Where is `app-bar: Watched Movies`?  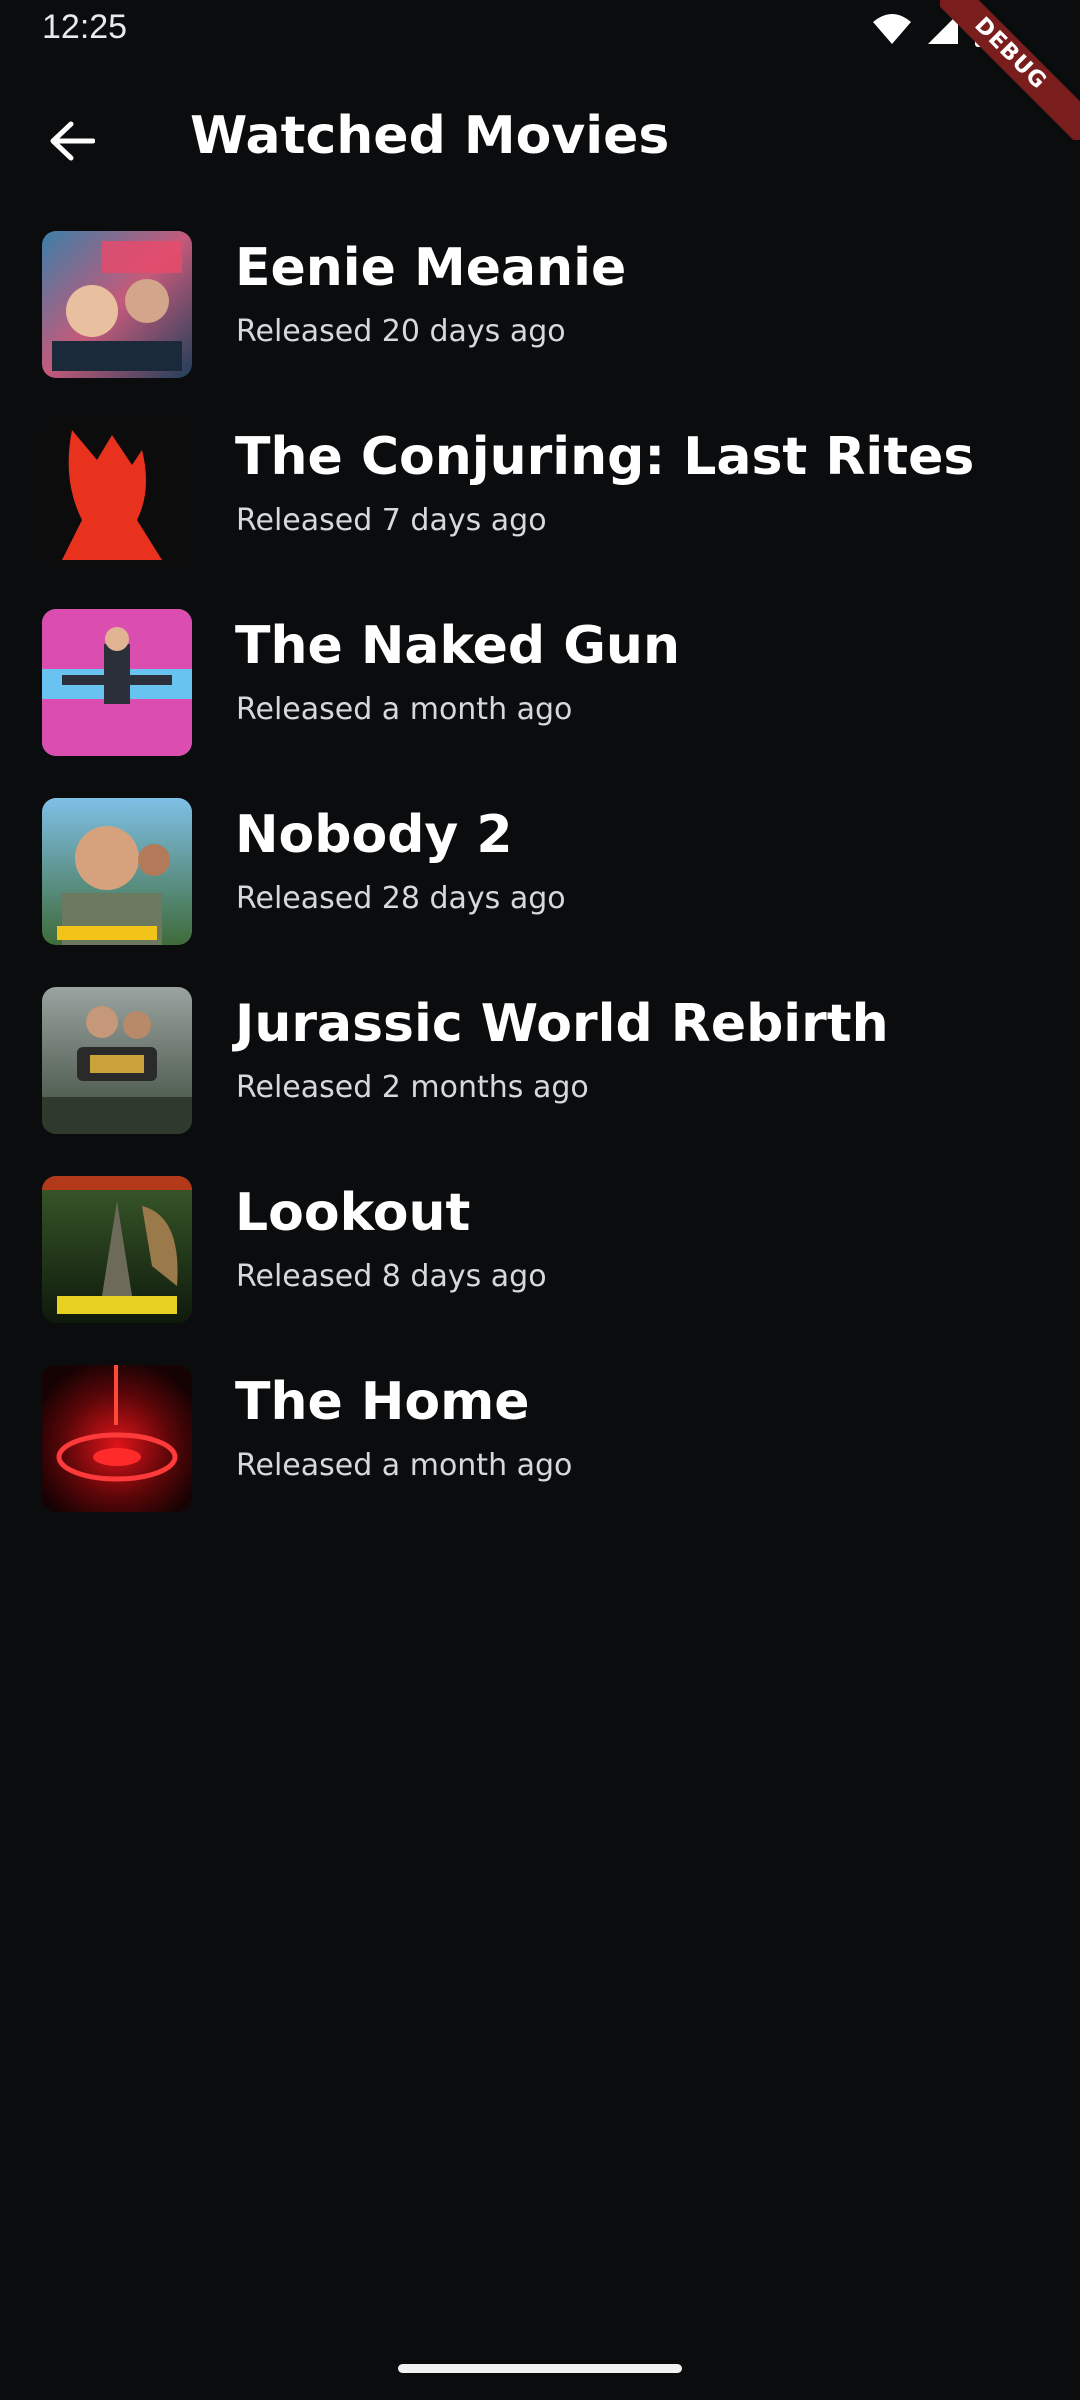 app-bar: Watched Movies is located at coordinates (540, 137).